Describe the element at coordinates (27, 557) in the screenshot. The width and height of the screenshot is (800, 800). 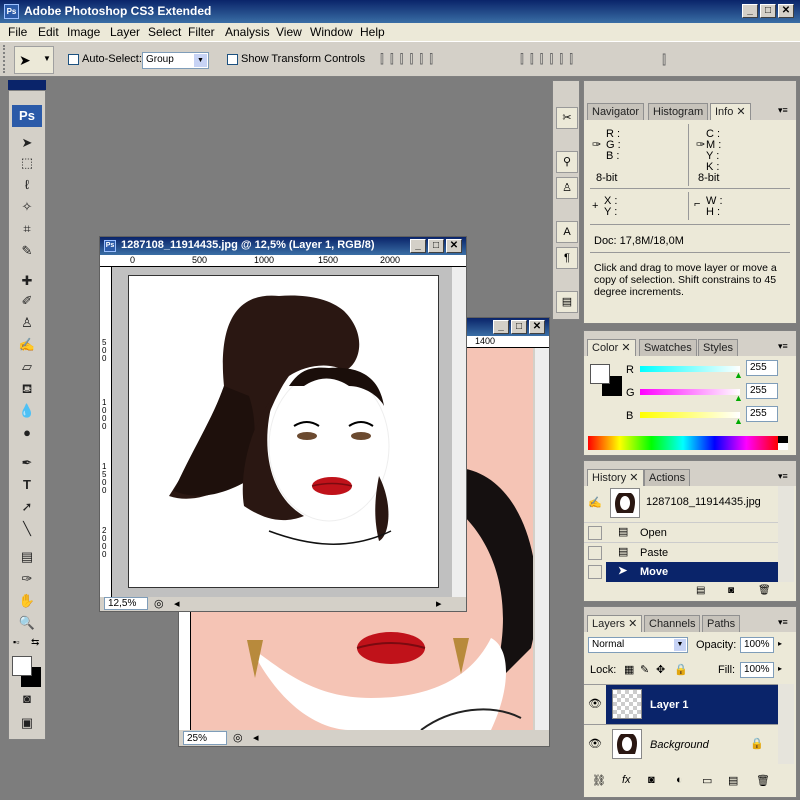
I see `notes-tool-icon: ▤` at that location.